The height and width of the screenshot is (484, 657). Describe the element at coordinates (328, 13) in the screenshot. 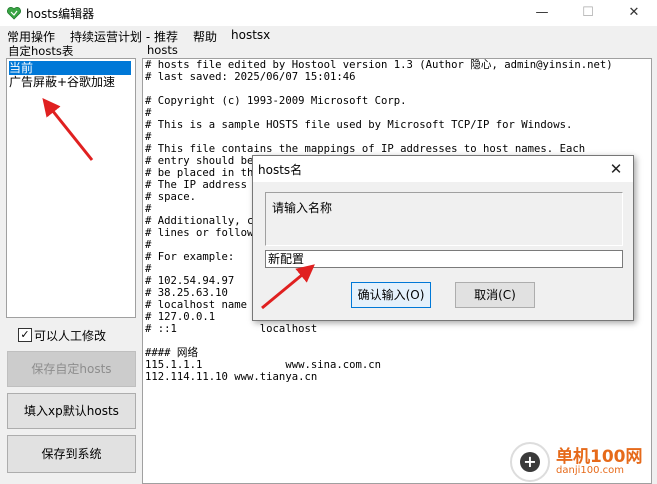

I see `title-bar: hosts编辑器 — ☐ ✕` at that location.